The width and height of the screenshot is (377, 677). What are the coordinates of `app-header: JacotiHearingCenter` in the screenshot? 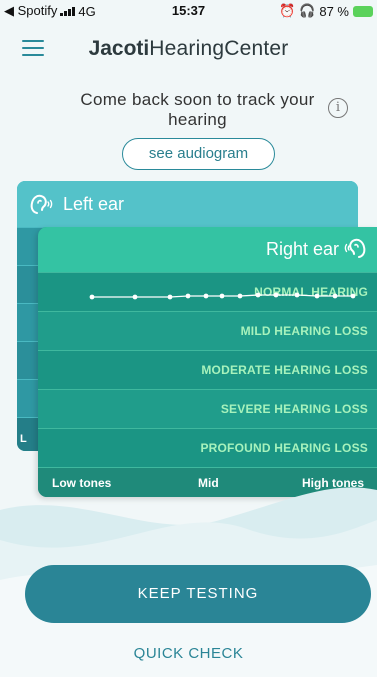 It's located at (188, 47).